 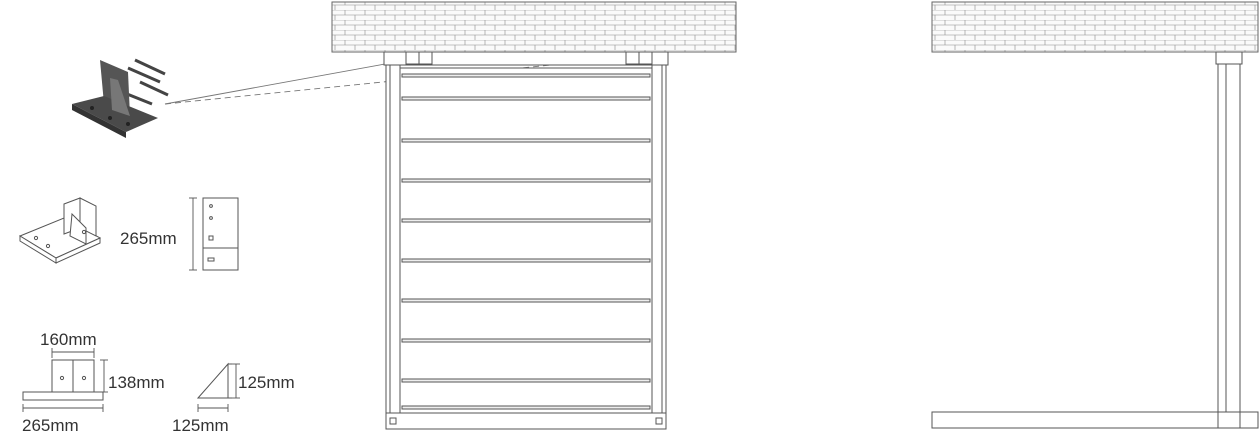 I want to click on brick-wall-side, so click(x=1095, y=27).